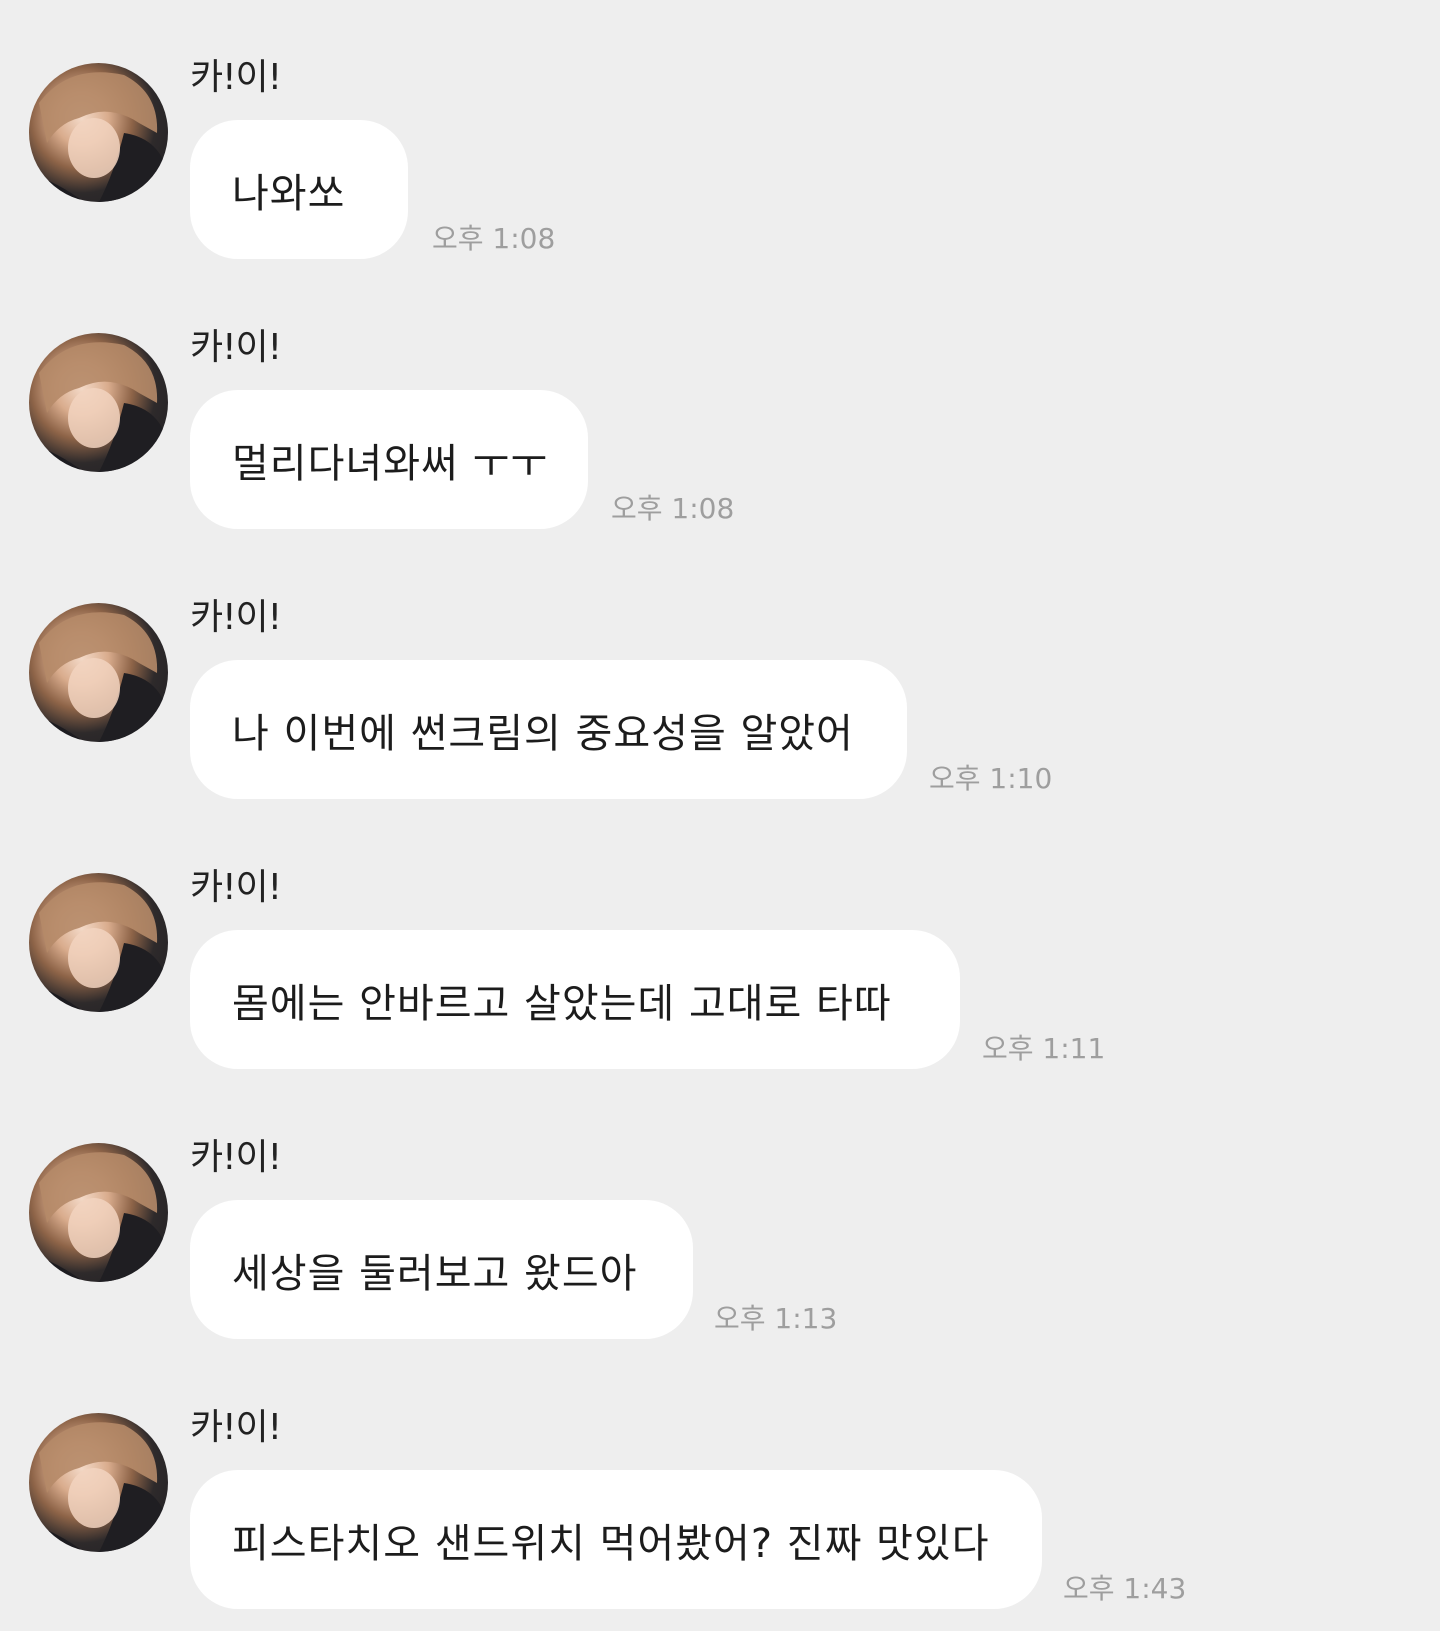 The image size is (1440, 1631). I want to click on message-bubble: 세상을 둘러보고 왔드아, so click(441, 1269).